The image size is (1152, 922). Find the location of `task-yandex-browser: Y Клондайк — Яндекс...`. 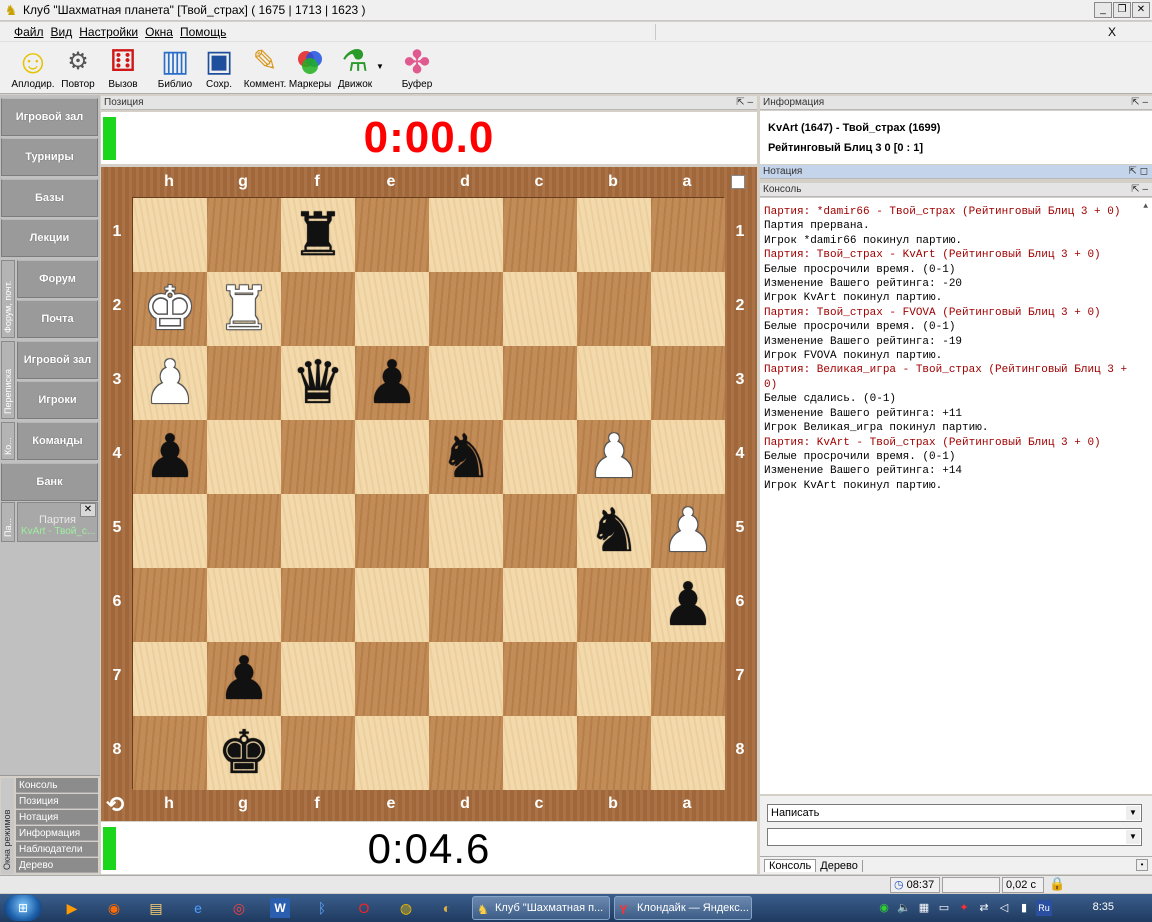

task-yandex-browser: Y Клондайк — Яндекс... is located at coordinates (683, 908).